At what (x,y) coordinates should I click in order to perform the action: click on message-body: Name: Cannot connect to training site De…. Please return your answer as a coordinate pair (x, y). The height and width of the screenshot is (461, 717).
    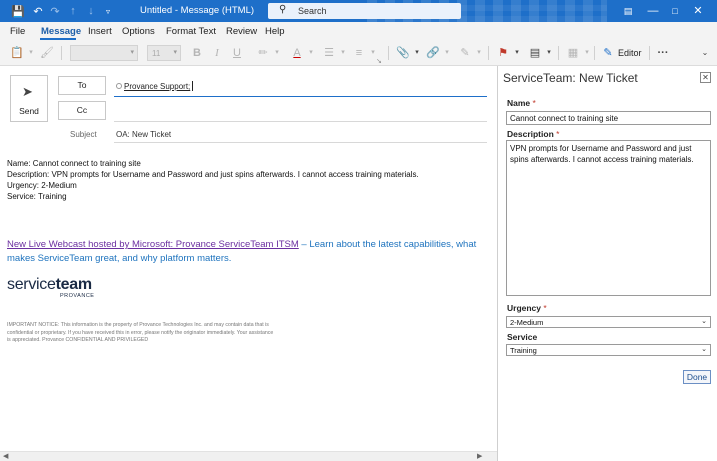
    Looking at the image, I should click on (213, 180).